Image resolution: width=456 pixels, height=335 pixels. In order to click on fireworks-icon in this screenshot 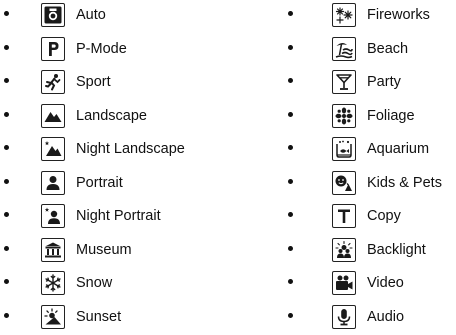, I will do `click(344, 15)`.